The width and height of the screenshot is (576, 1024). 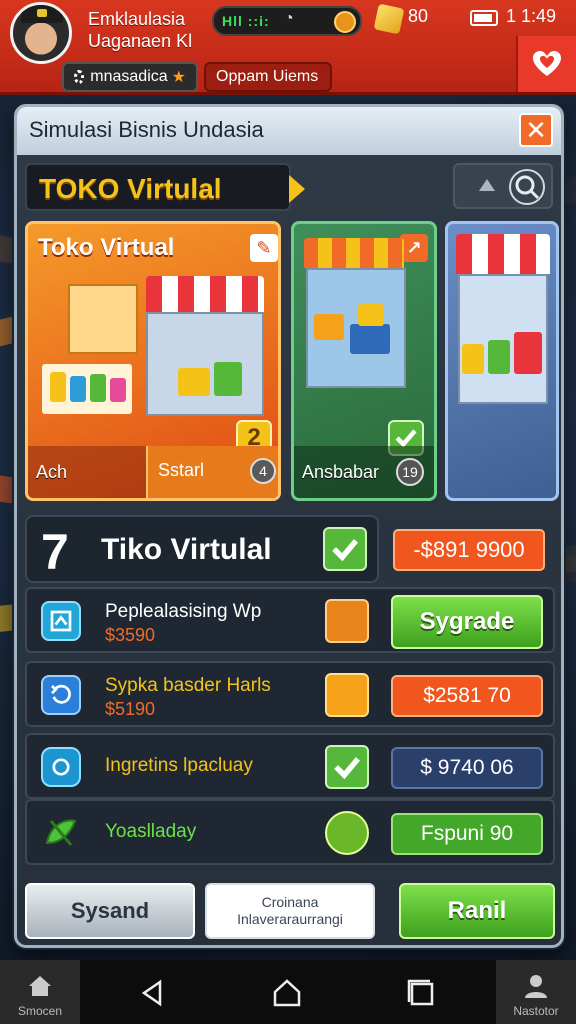 I want to click on selected-store-price: -$891 9900, so click(x=469, y=550).